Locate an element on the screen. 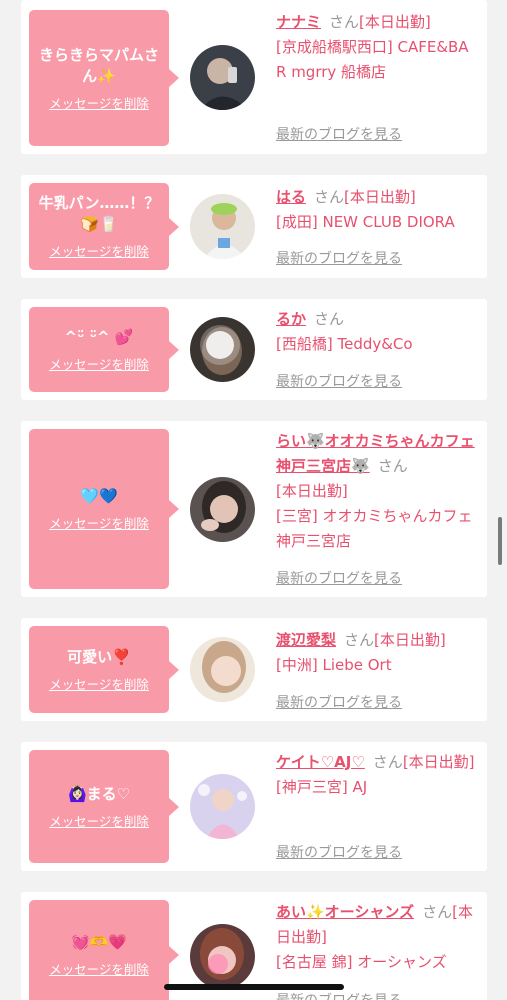 The width and height of the screenshot is (507, 1000). message-bubble: 💓🫶💗 メッセージを削除 is located at coordinates (104, 950).